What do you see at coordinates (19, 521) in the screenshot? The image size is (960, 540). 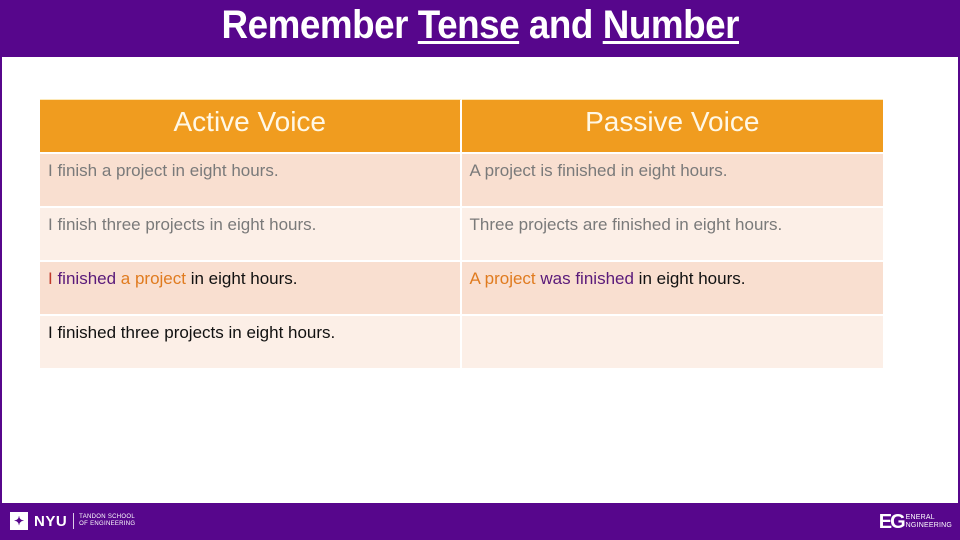 I see `torch-icon: ✦` at bounding box center [19, 521].